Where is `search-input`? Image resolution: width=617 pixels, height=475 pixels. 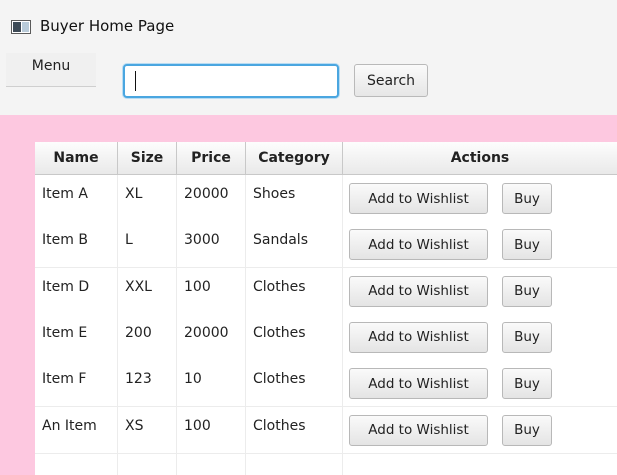 search-input is located at coordinates (231, 81).